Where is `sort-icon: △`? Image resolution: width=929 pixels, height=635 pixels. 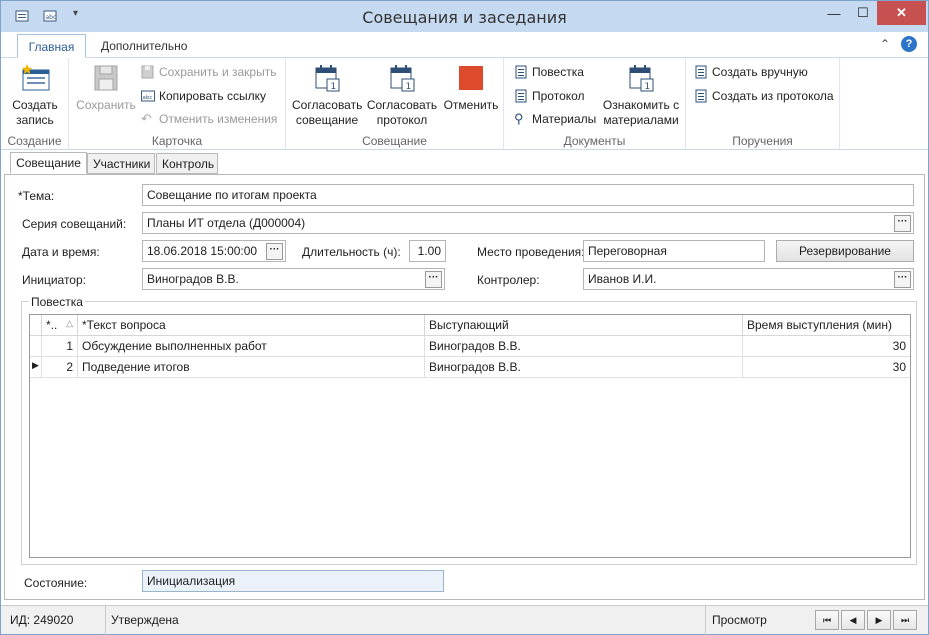 sort-icon: △ is located at coordinates (69, 323).